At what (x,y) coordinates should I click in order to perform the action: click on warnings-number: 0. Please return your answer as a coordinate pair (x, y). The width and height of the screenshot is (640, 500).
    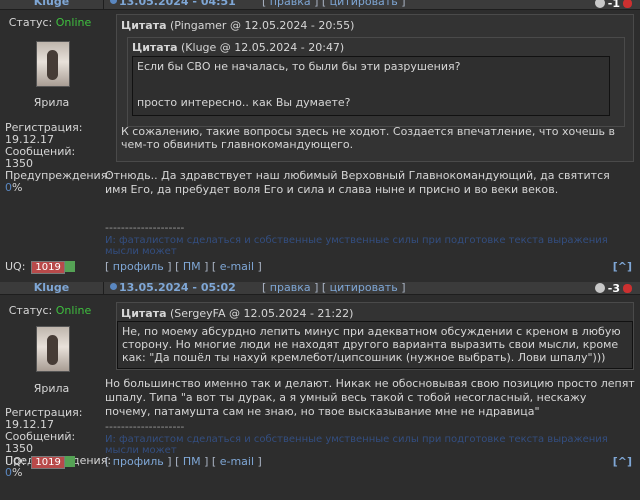
    Looking at the image, I should click on (8, 187).